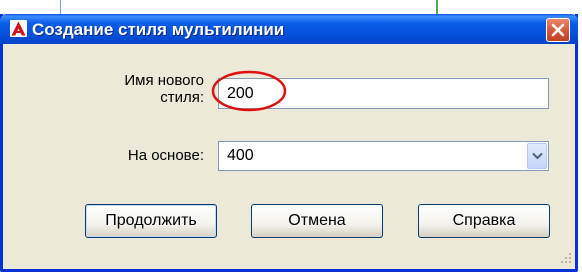  I want to click on background-app-area, so click(291, 7).